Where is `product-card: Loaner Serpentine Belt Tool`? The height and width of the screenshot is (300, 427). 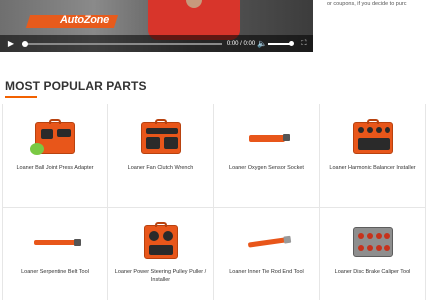 product-card: Loaner Serpentine Belt Tool is located at coordinates (55, 254).